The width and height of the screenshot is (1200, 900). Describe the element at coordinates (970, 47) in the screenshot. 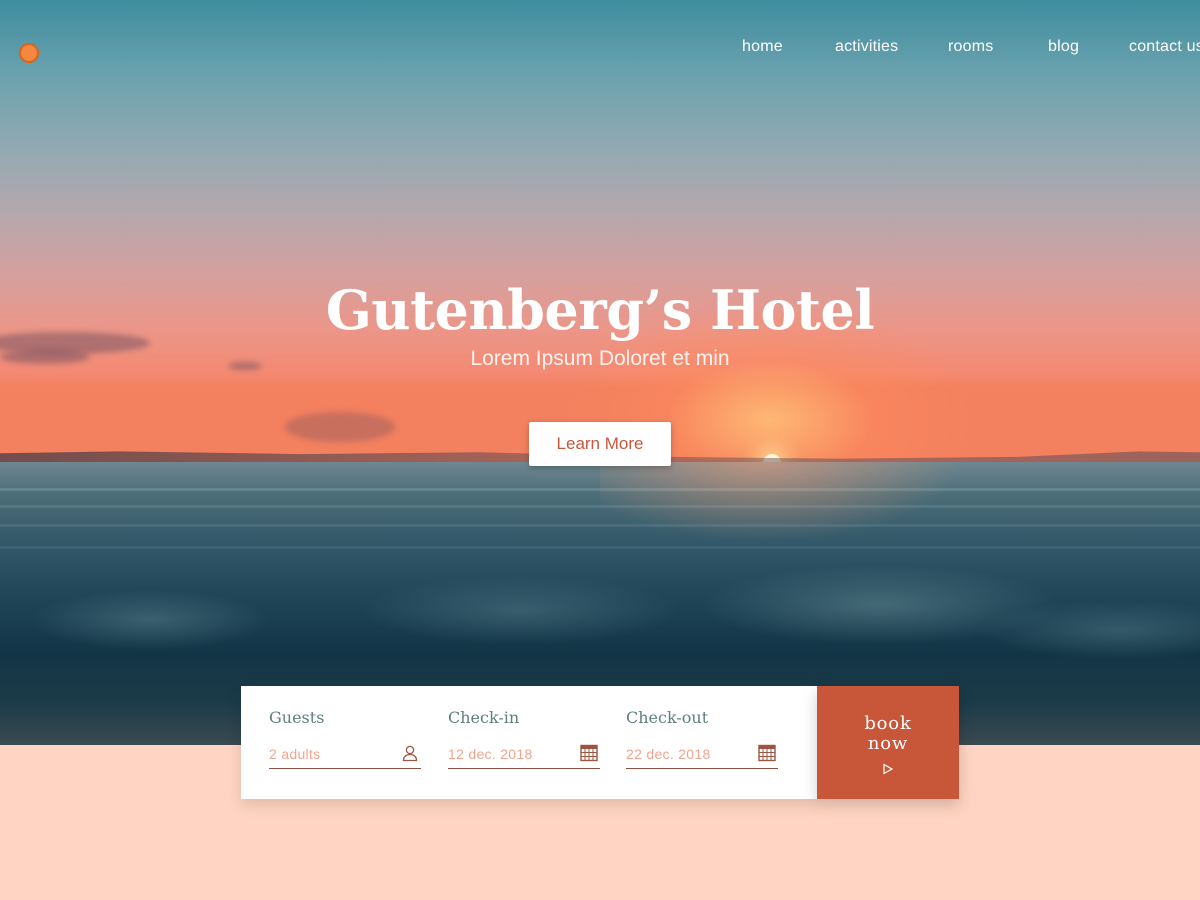

I see `nav-item-rooms: rooms` at that location.